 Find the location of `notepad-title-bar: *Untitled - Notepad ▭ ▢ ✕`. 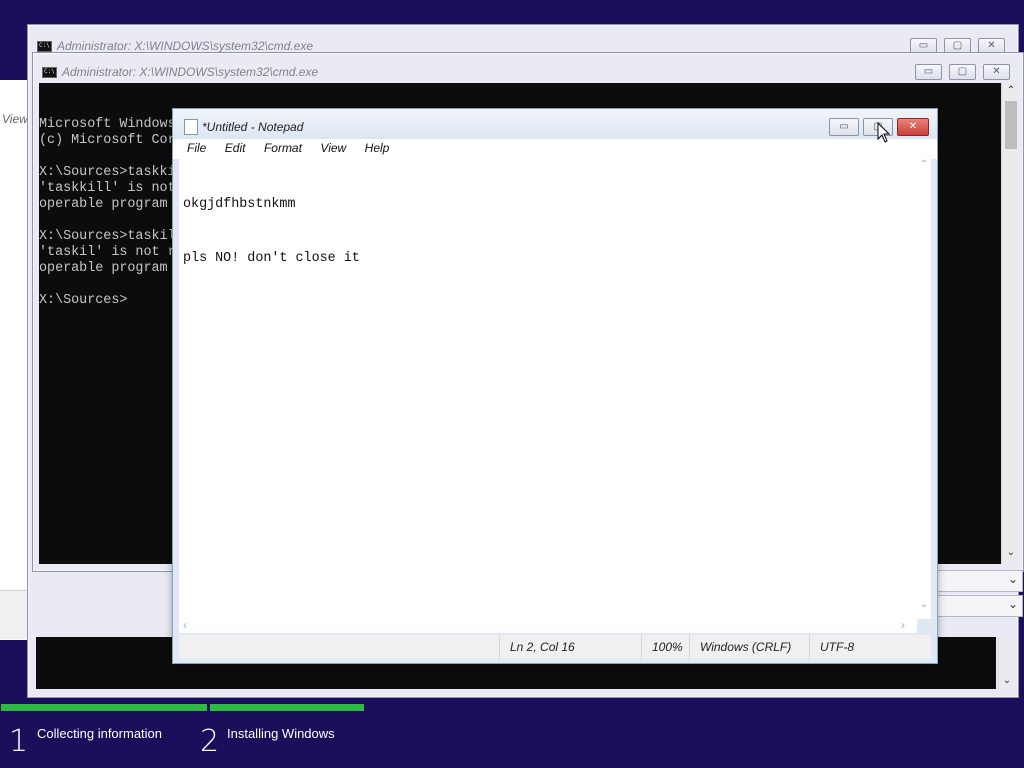

notepad-title-bar: *Untitled - Notepad ▭ ▢ ✕ is located at coordinates (555, 124).